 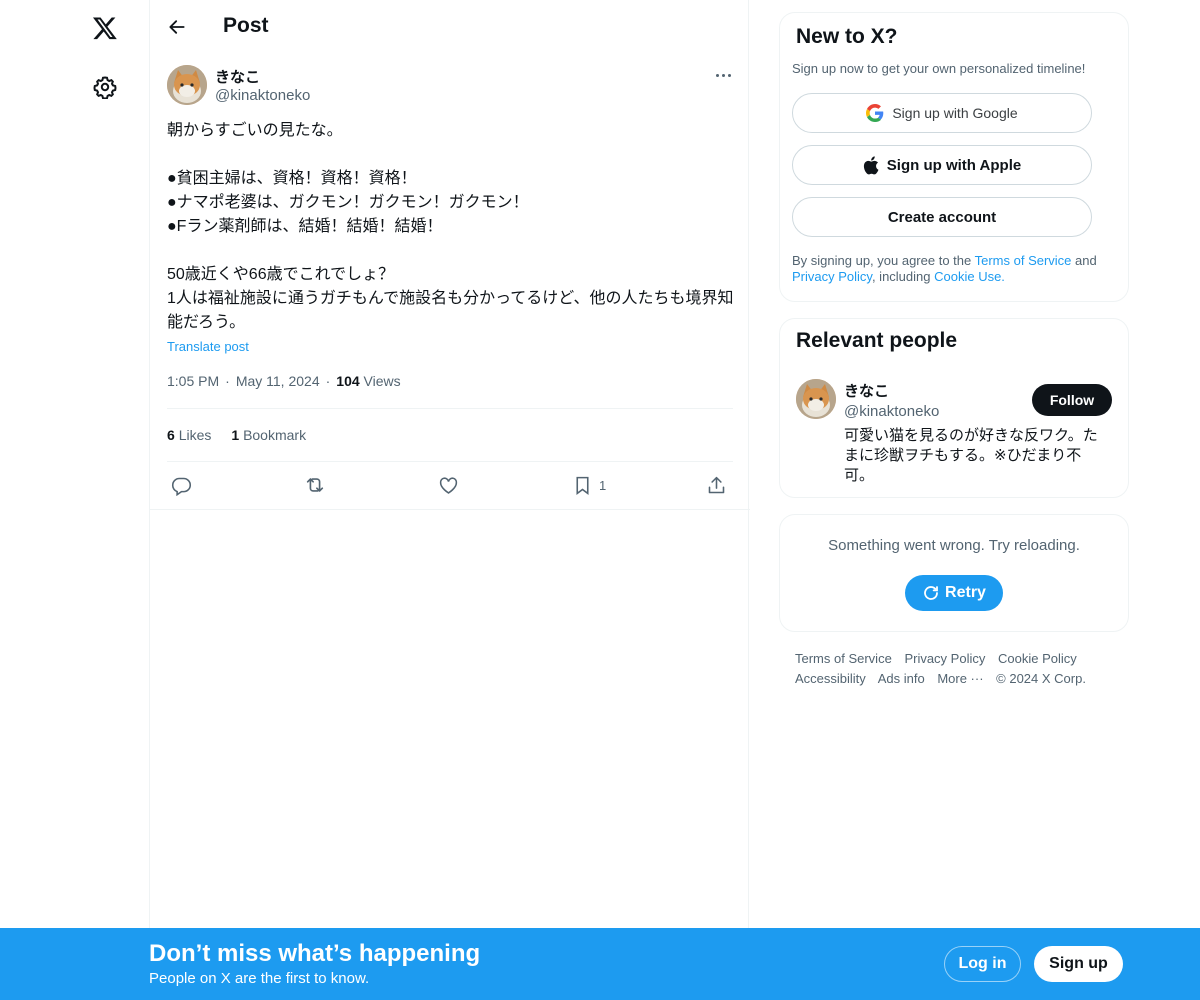 I want to click on footer-link-terms: Terms of Service, so click(x=843, y=658).